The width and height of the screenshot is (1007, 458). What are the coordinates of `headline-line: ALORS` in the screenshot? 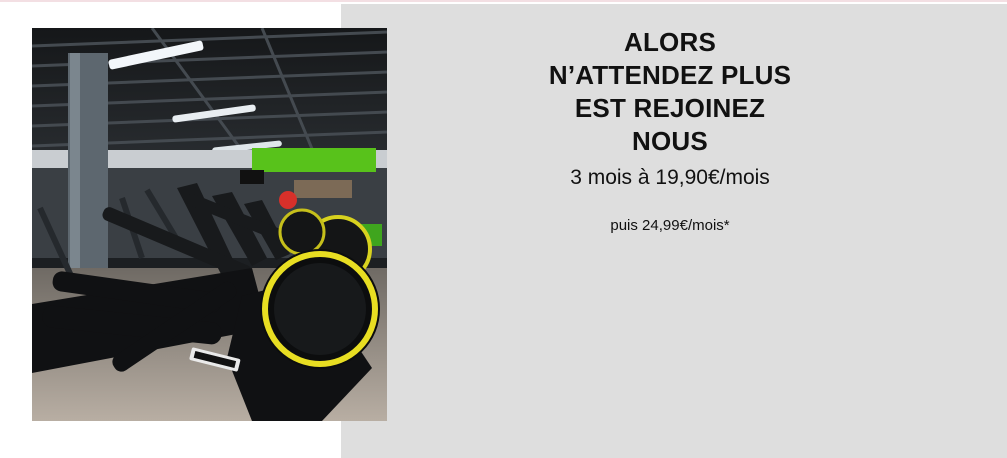 It's located at (670, 42).